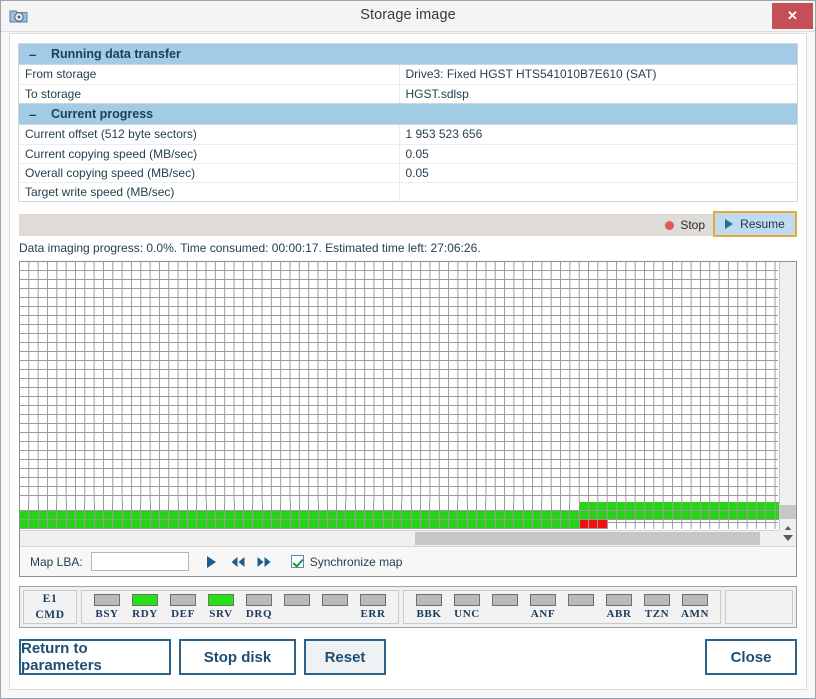 The width and height of the screenshot is (816, 699). I want to click on row-value: HGST.sdlsp, so click(437, 93).